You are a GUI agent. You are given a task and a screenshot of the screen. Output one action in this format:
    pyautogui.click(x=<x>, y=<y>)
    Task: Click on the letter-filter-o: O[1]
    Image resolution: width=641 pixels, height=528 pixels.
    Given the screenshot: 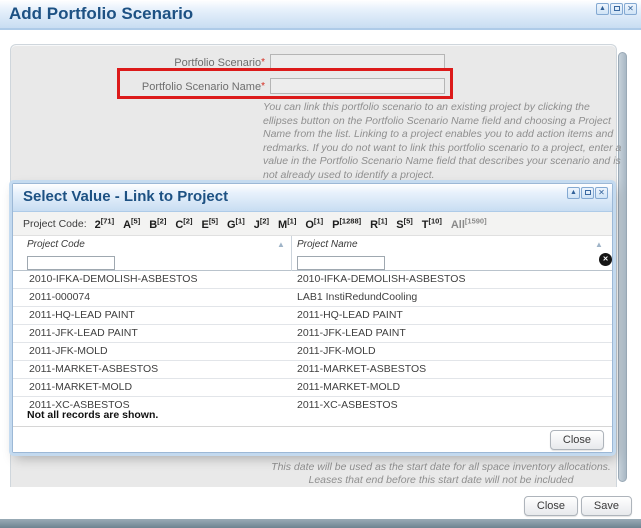 What is the action you would take?
    pyautogui.click(x=314, y=223)
    